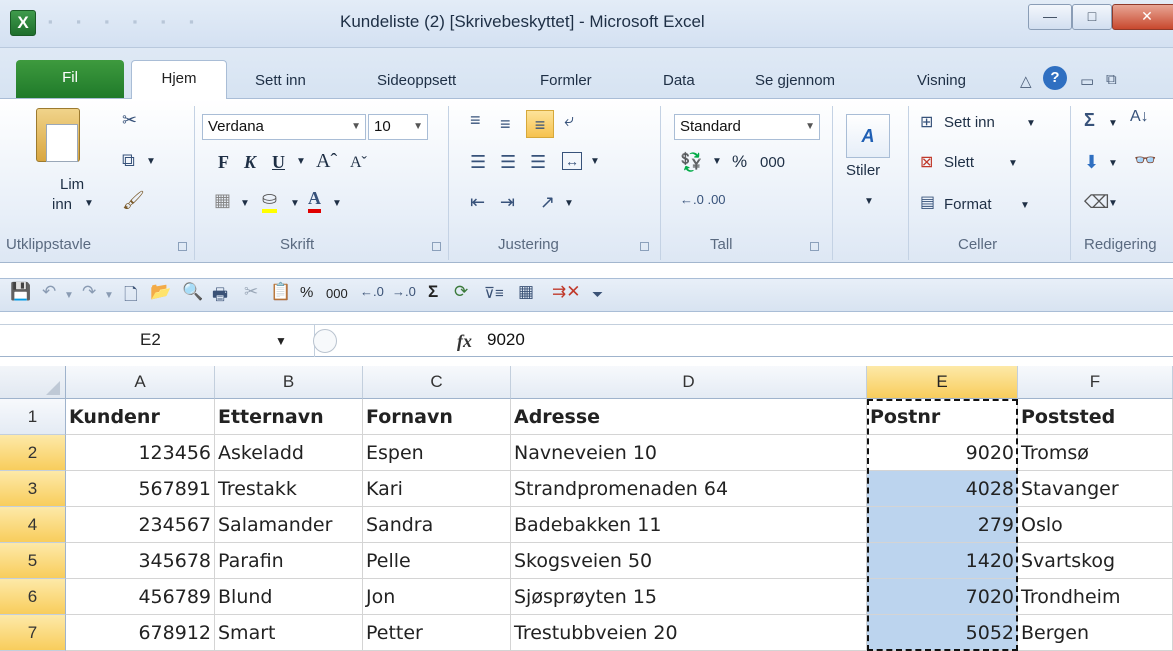 The image size is (1173, 651). Describe the element at coordinates (437, 561) in the screenshot. I see `cell-fornavn: Pelle` at that location.